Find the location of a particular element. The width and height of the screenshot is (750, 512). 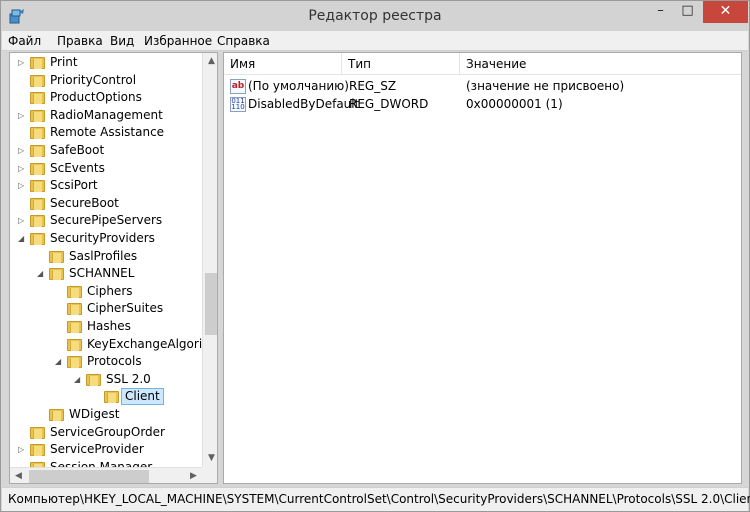

value-type: REG_SZ is located at coordinates (373, 86).